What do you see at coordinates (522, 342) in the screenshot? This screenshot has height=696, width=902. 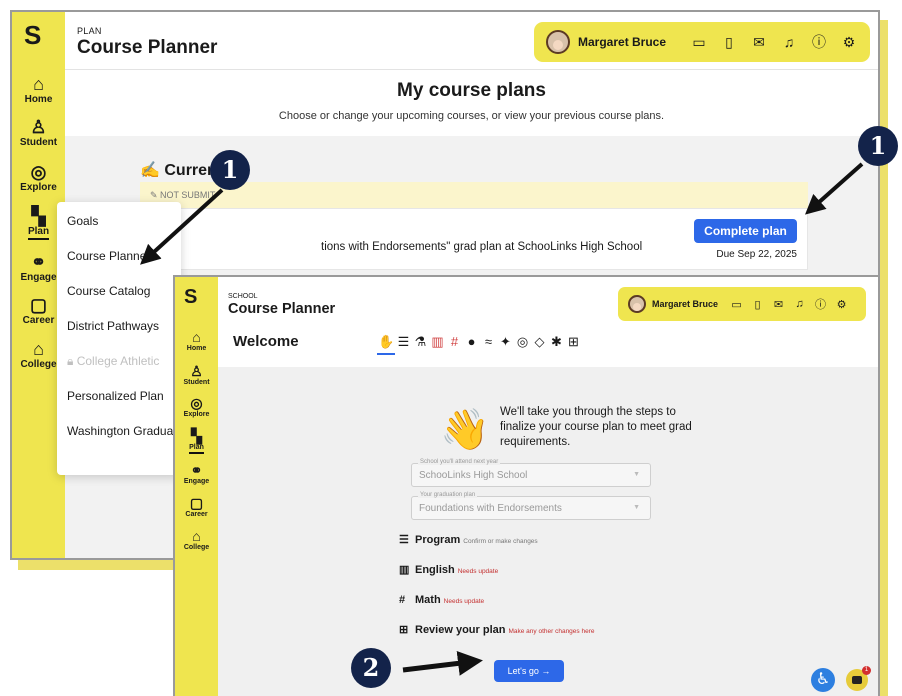 I see `health-step-icon: ◎` at bounding box center [522, 342].